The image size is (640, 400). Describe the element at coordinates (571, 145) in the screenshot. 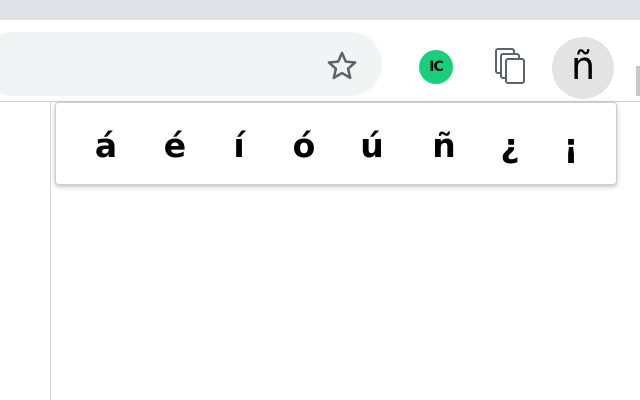

I see `char-inverted-exclamation-button: ¡` at that location.